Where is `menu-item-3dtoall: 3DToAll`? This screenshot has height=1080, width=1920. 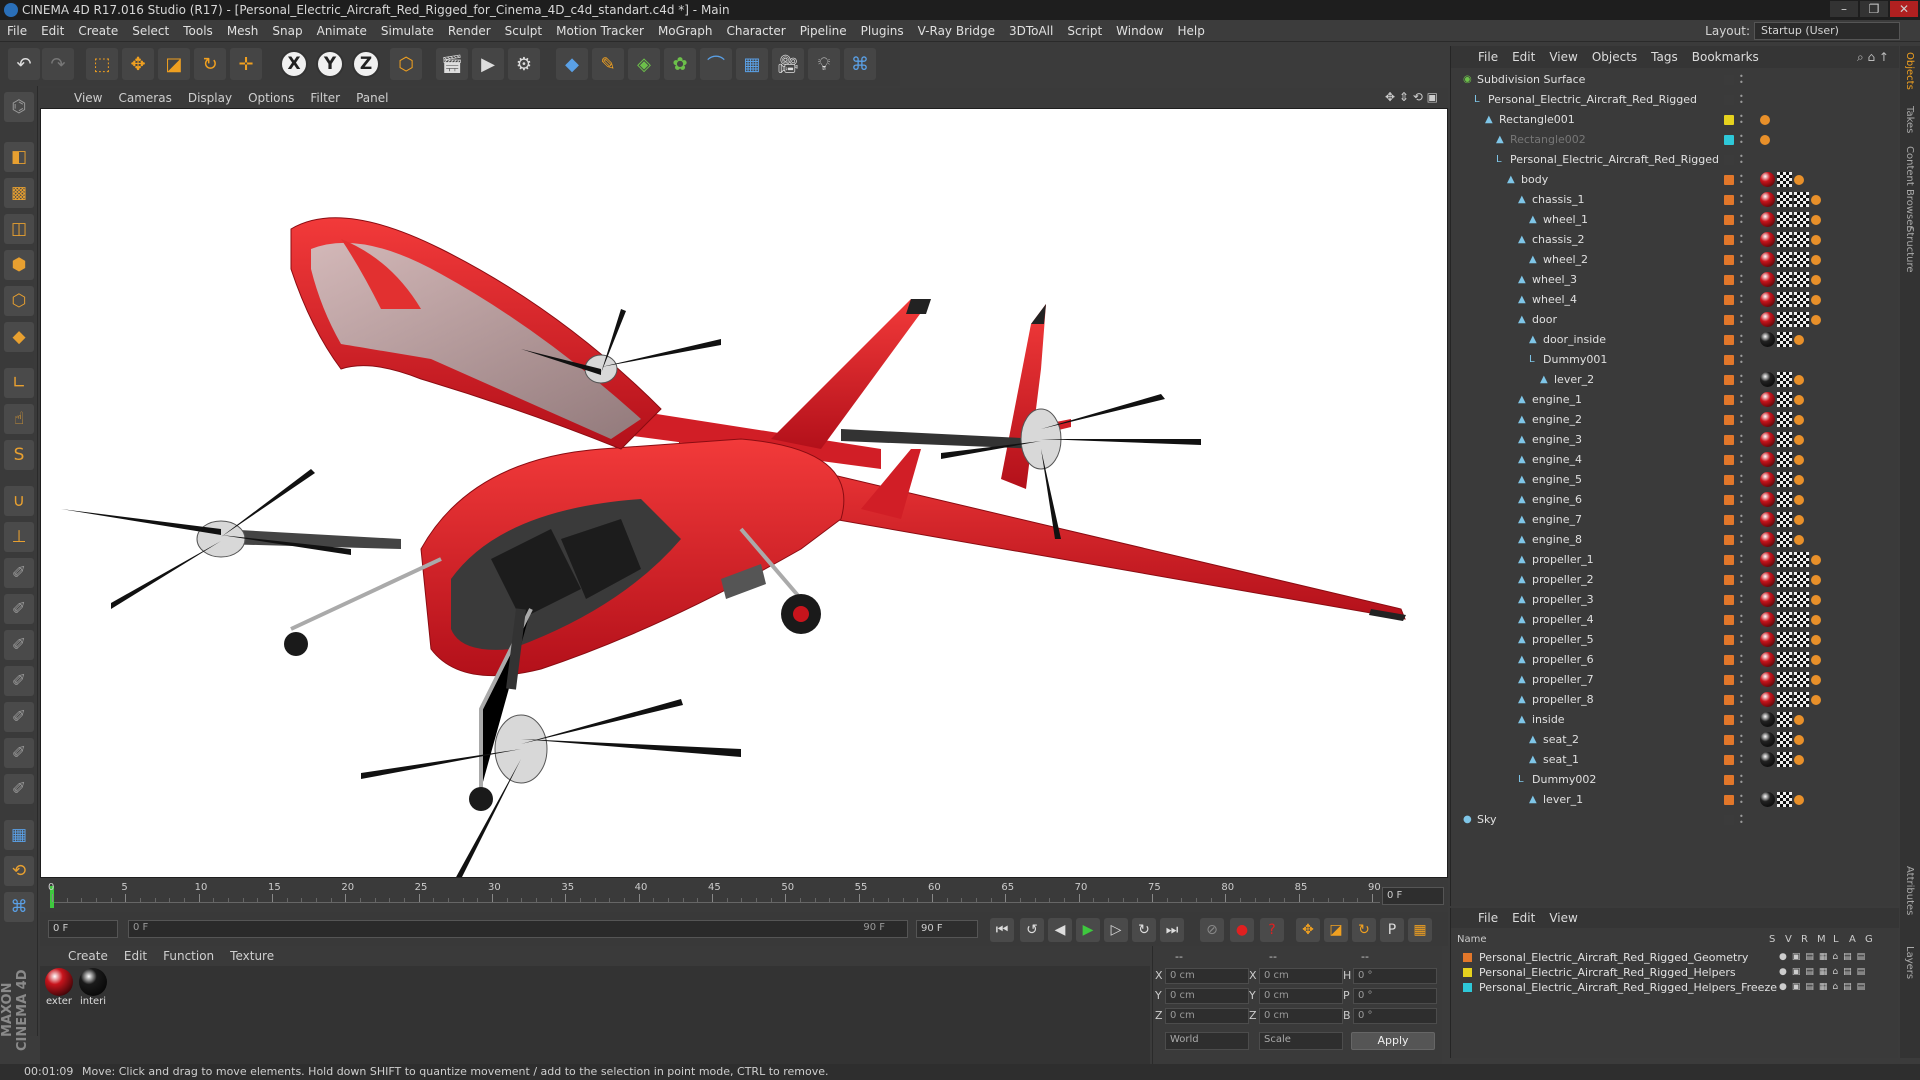
menu-item-3dtoall: 3DToAll is located at coordinates (1031, 31).